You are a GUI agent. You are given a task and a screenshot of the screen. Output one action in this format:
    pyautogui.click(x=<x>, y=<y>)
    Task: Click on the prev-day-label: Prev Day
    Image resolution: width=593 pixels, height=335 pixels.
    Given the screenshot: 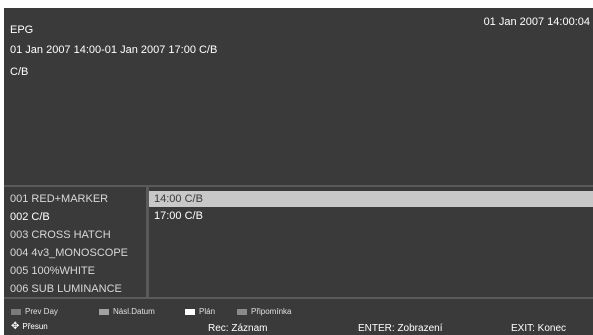 What is the action you would take?
    pyautogui.click(x=41, y=311)
    